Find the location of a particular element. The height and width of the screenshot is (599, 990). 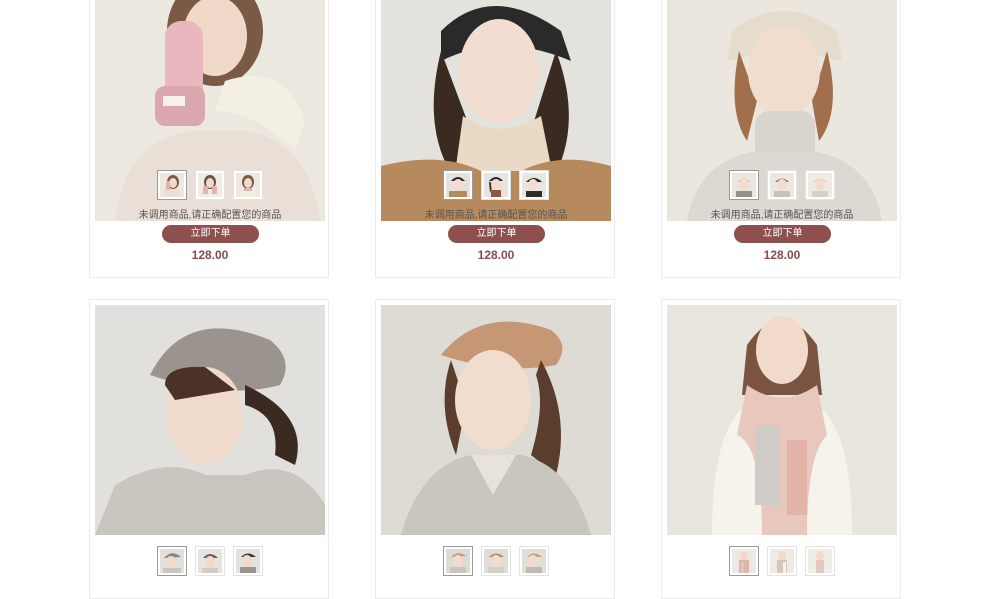

product-card-1: 未调用商品,请正确配置您的商品 立即下单 128.00 is located at coordinates (209, 139).